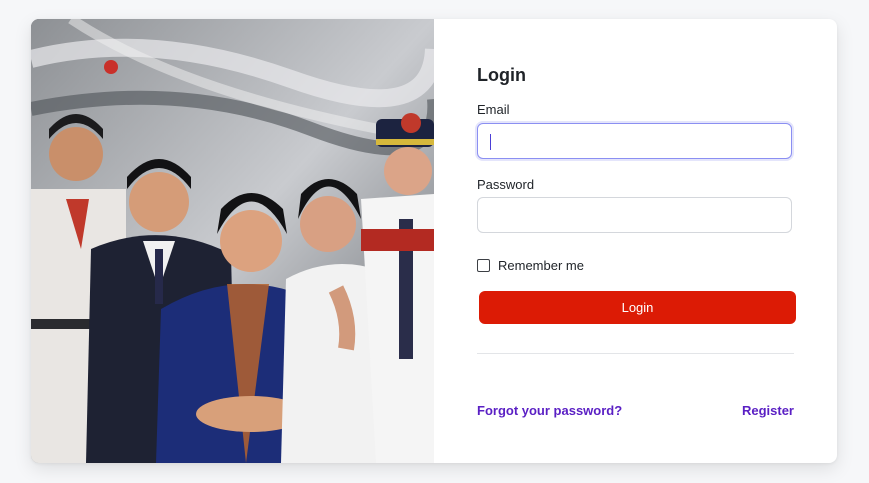 The image size is (869, 483). What do you see at coordinates (549, 410) in the screenshot?
I see `forgot-password-link: Forgot your password?` at bounding box center [549, 410].